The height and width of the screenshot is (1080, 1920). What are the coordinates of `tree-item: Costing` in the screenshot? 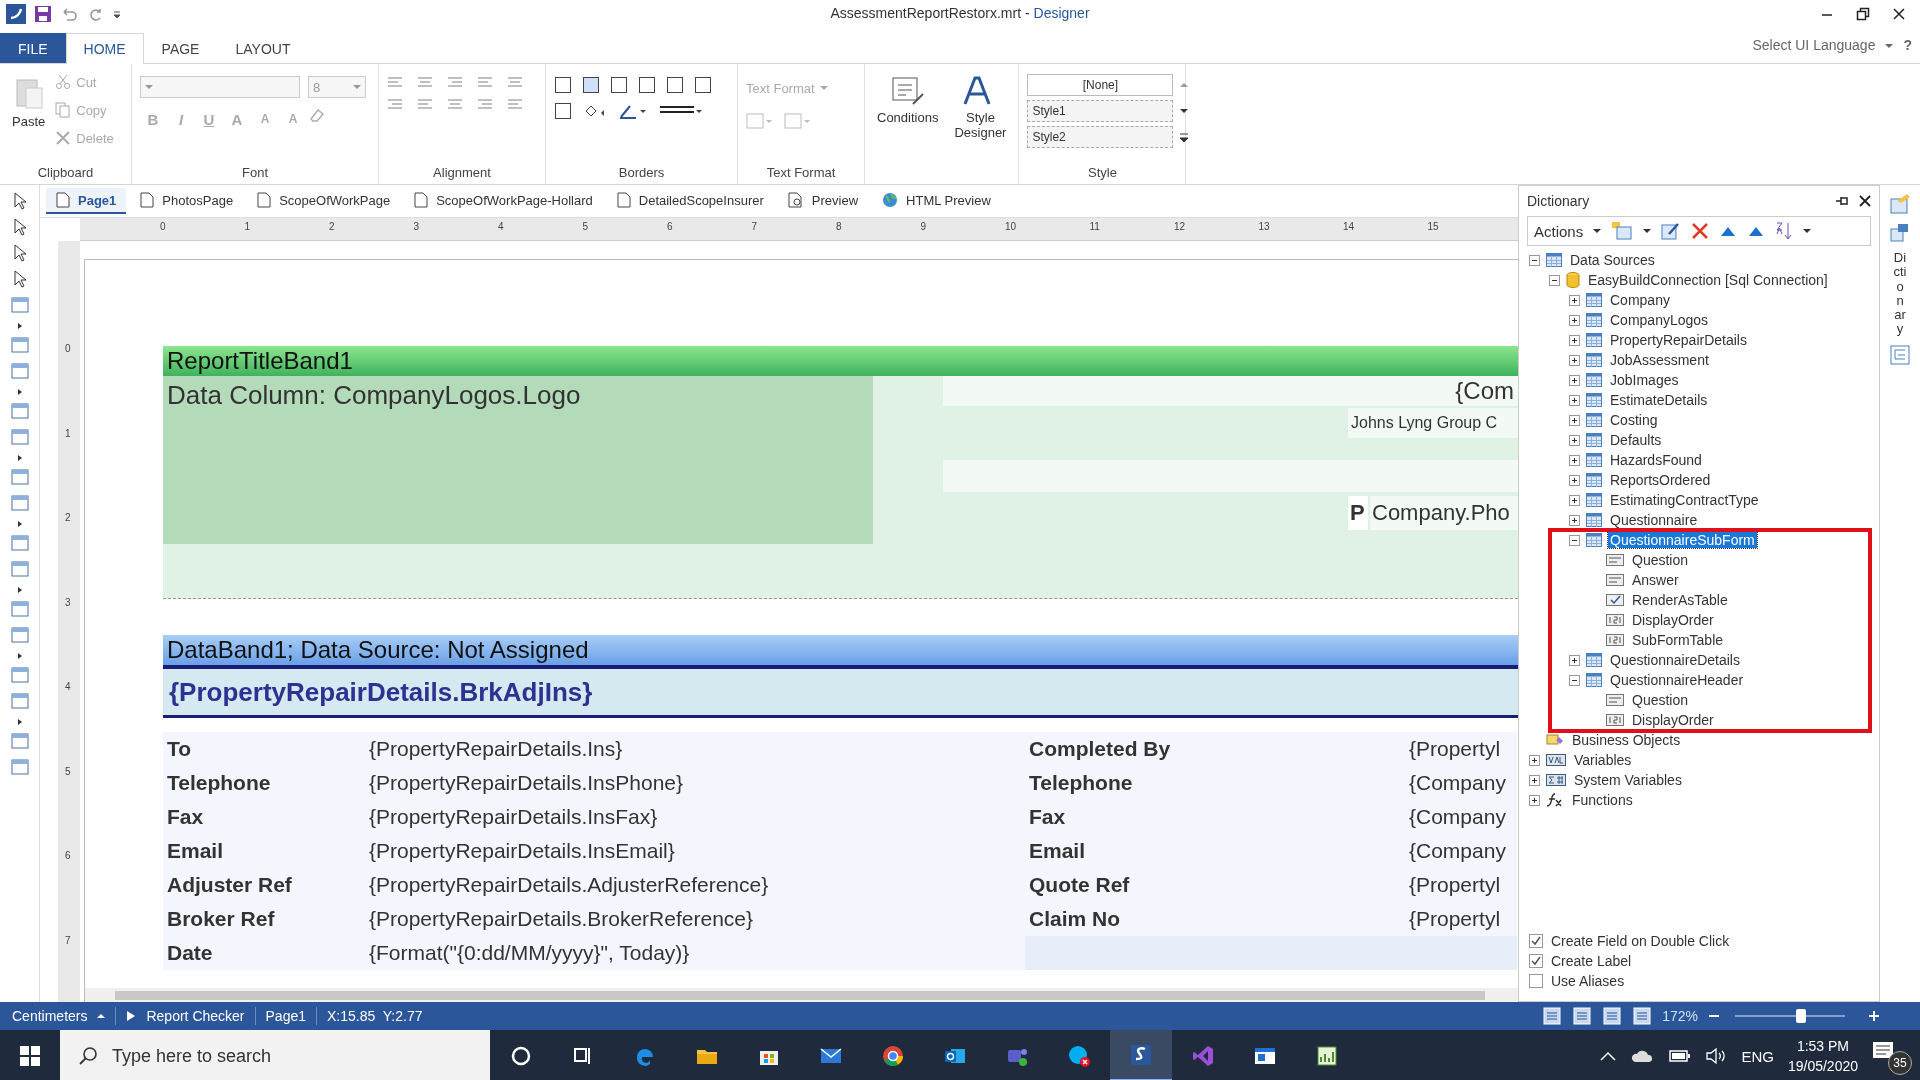 It's located at (1634, 420).